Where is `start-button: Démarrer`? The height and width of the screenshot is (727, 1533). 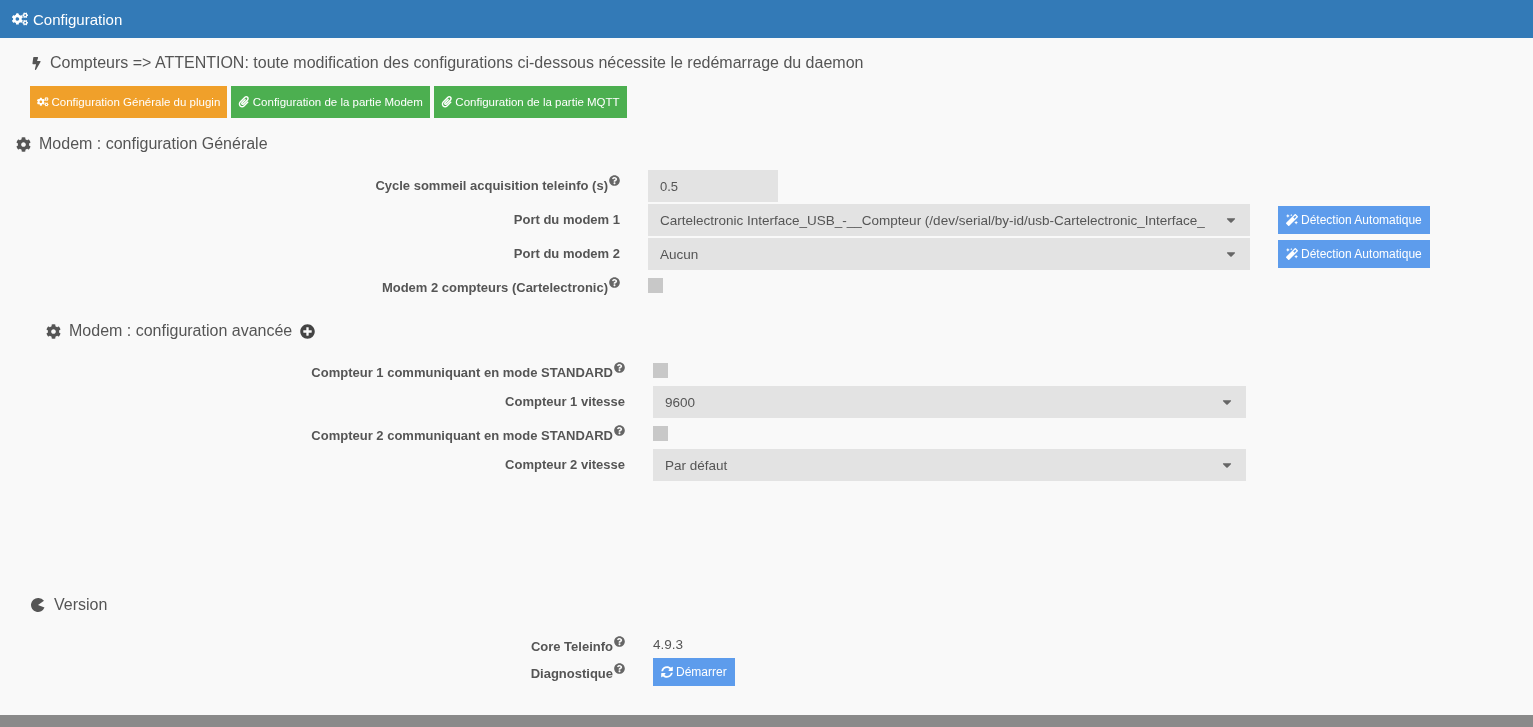
start-button: Démarrer is located at coordinates (694, 672).